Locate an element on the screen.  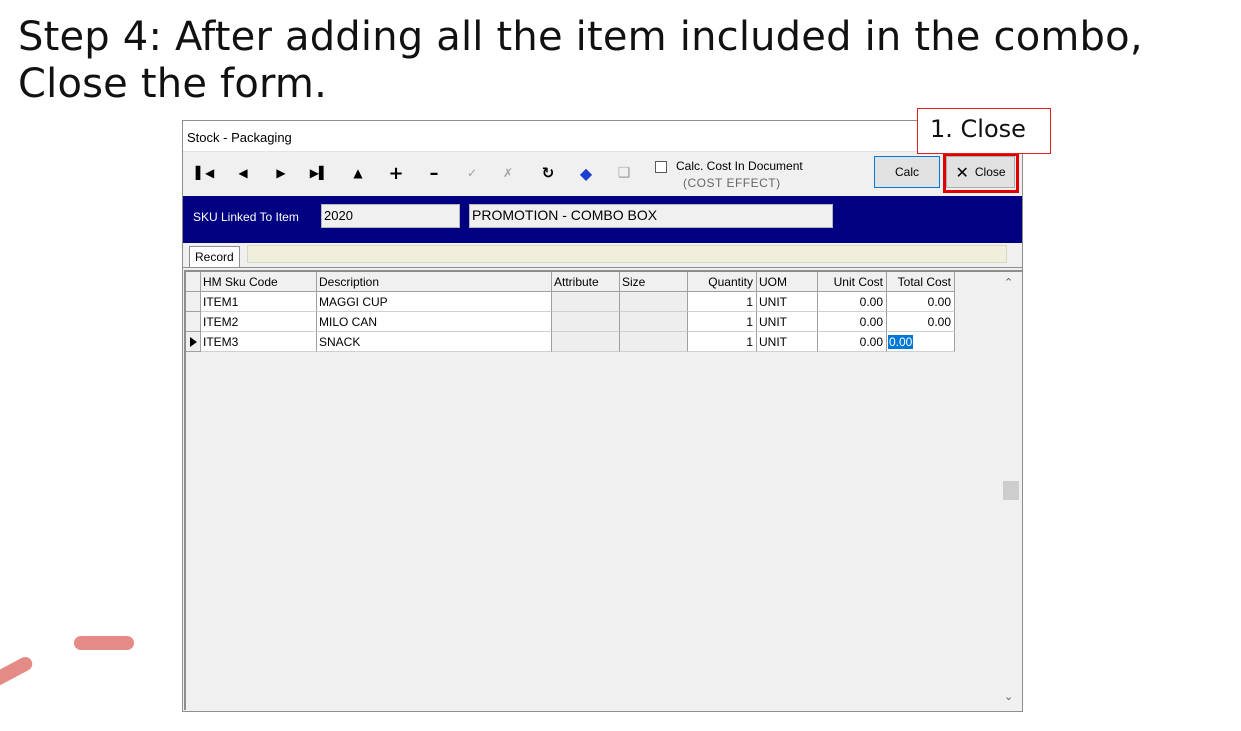
header-attribute: Attribute is located at coordinates (586, 282).